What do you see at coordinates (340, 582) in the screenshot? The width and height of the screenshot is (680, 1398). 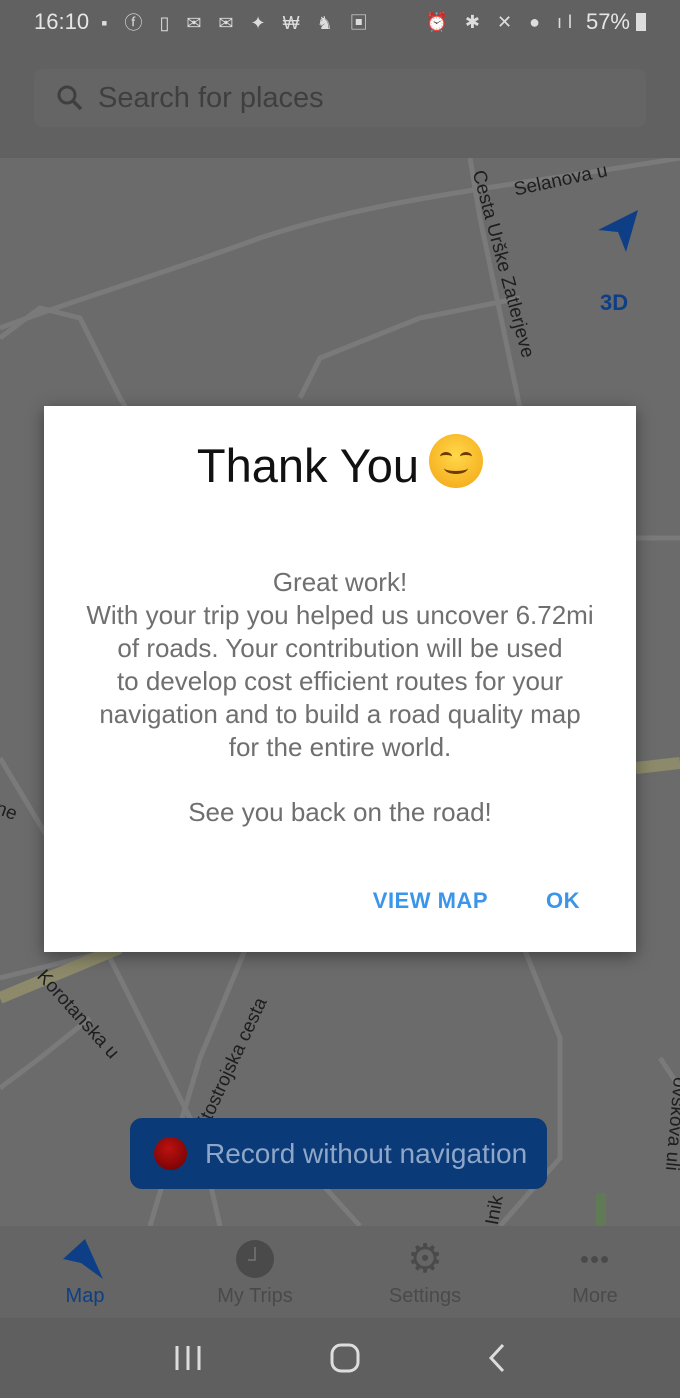 I see `message-line: Great work!` at bounding box center [340, 582].